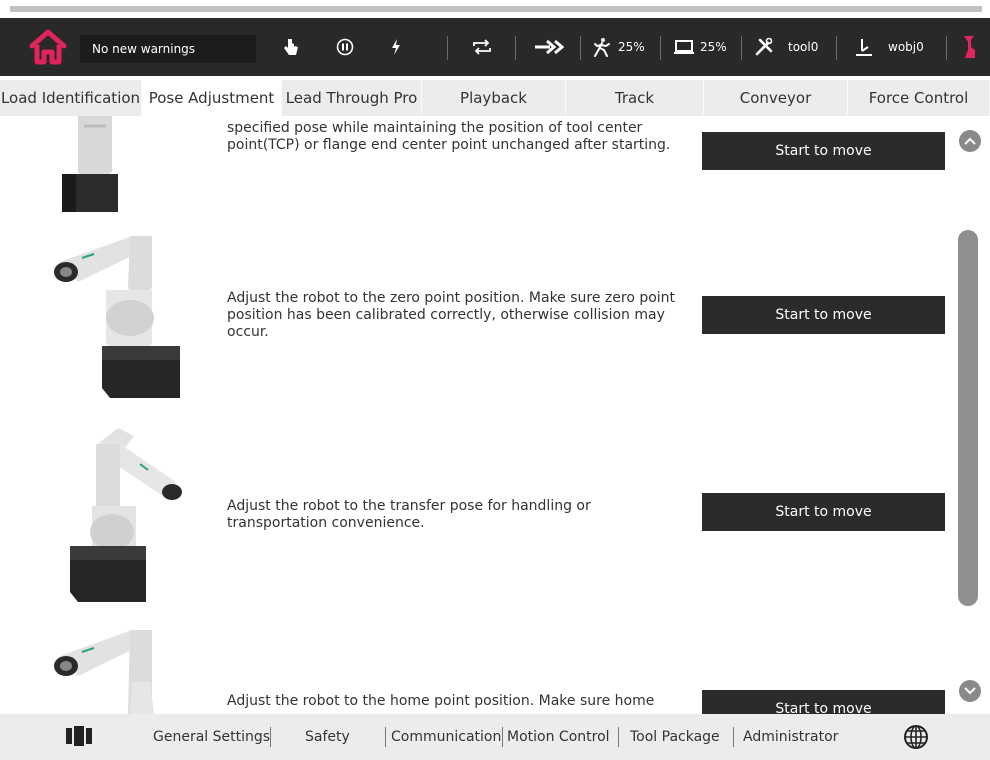  What do you see at coordinates (168, 49) in the screenshot?
I see `warning-message: No new warnings` at bounding box center [168, 49].